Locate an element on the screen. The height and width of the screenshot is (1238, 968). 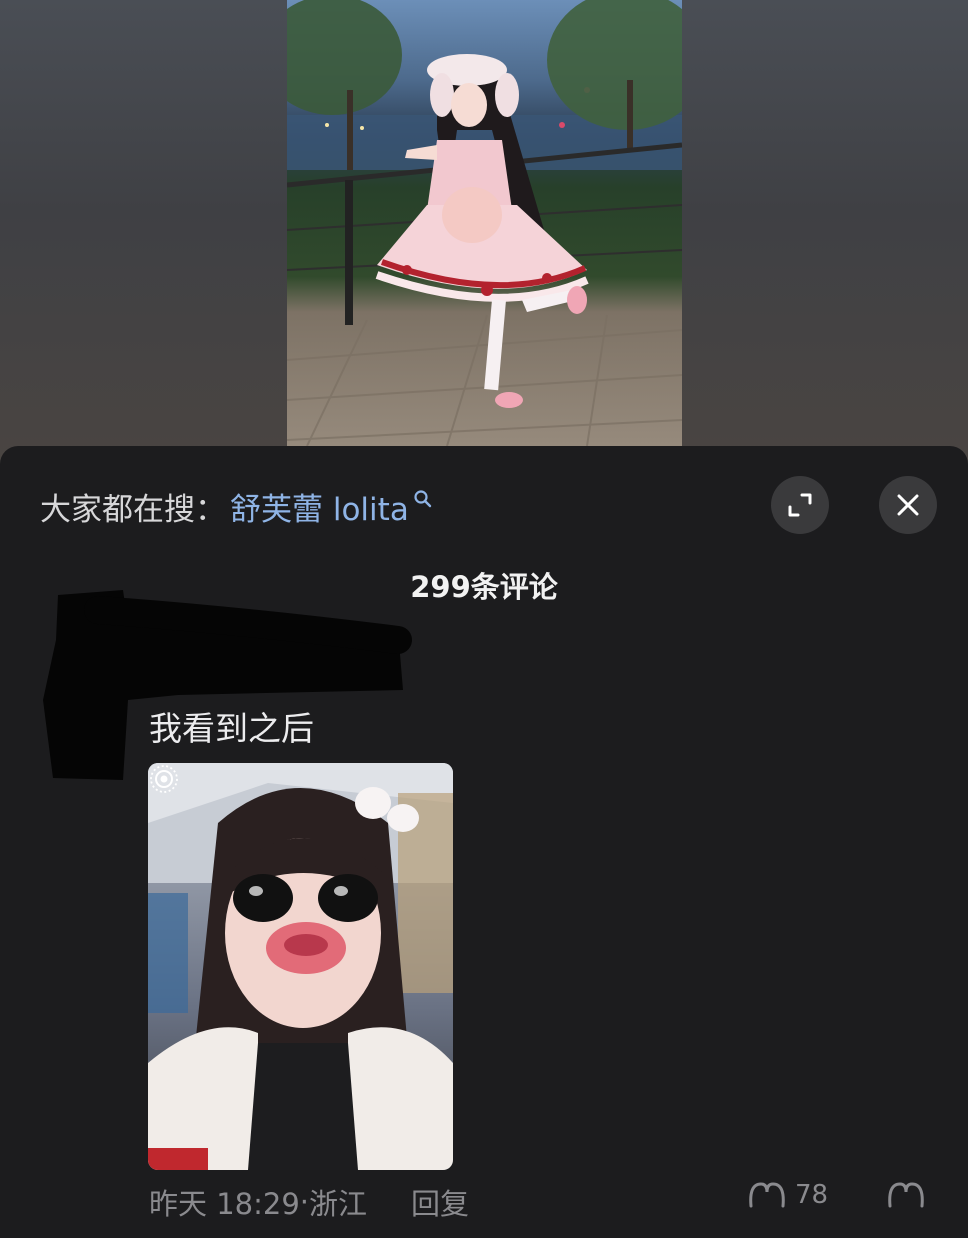
trending-search-term: 舒芙蕾 lolita is located at coordinates (319, 506).